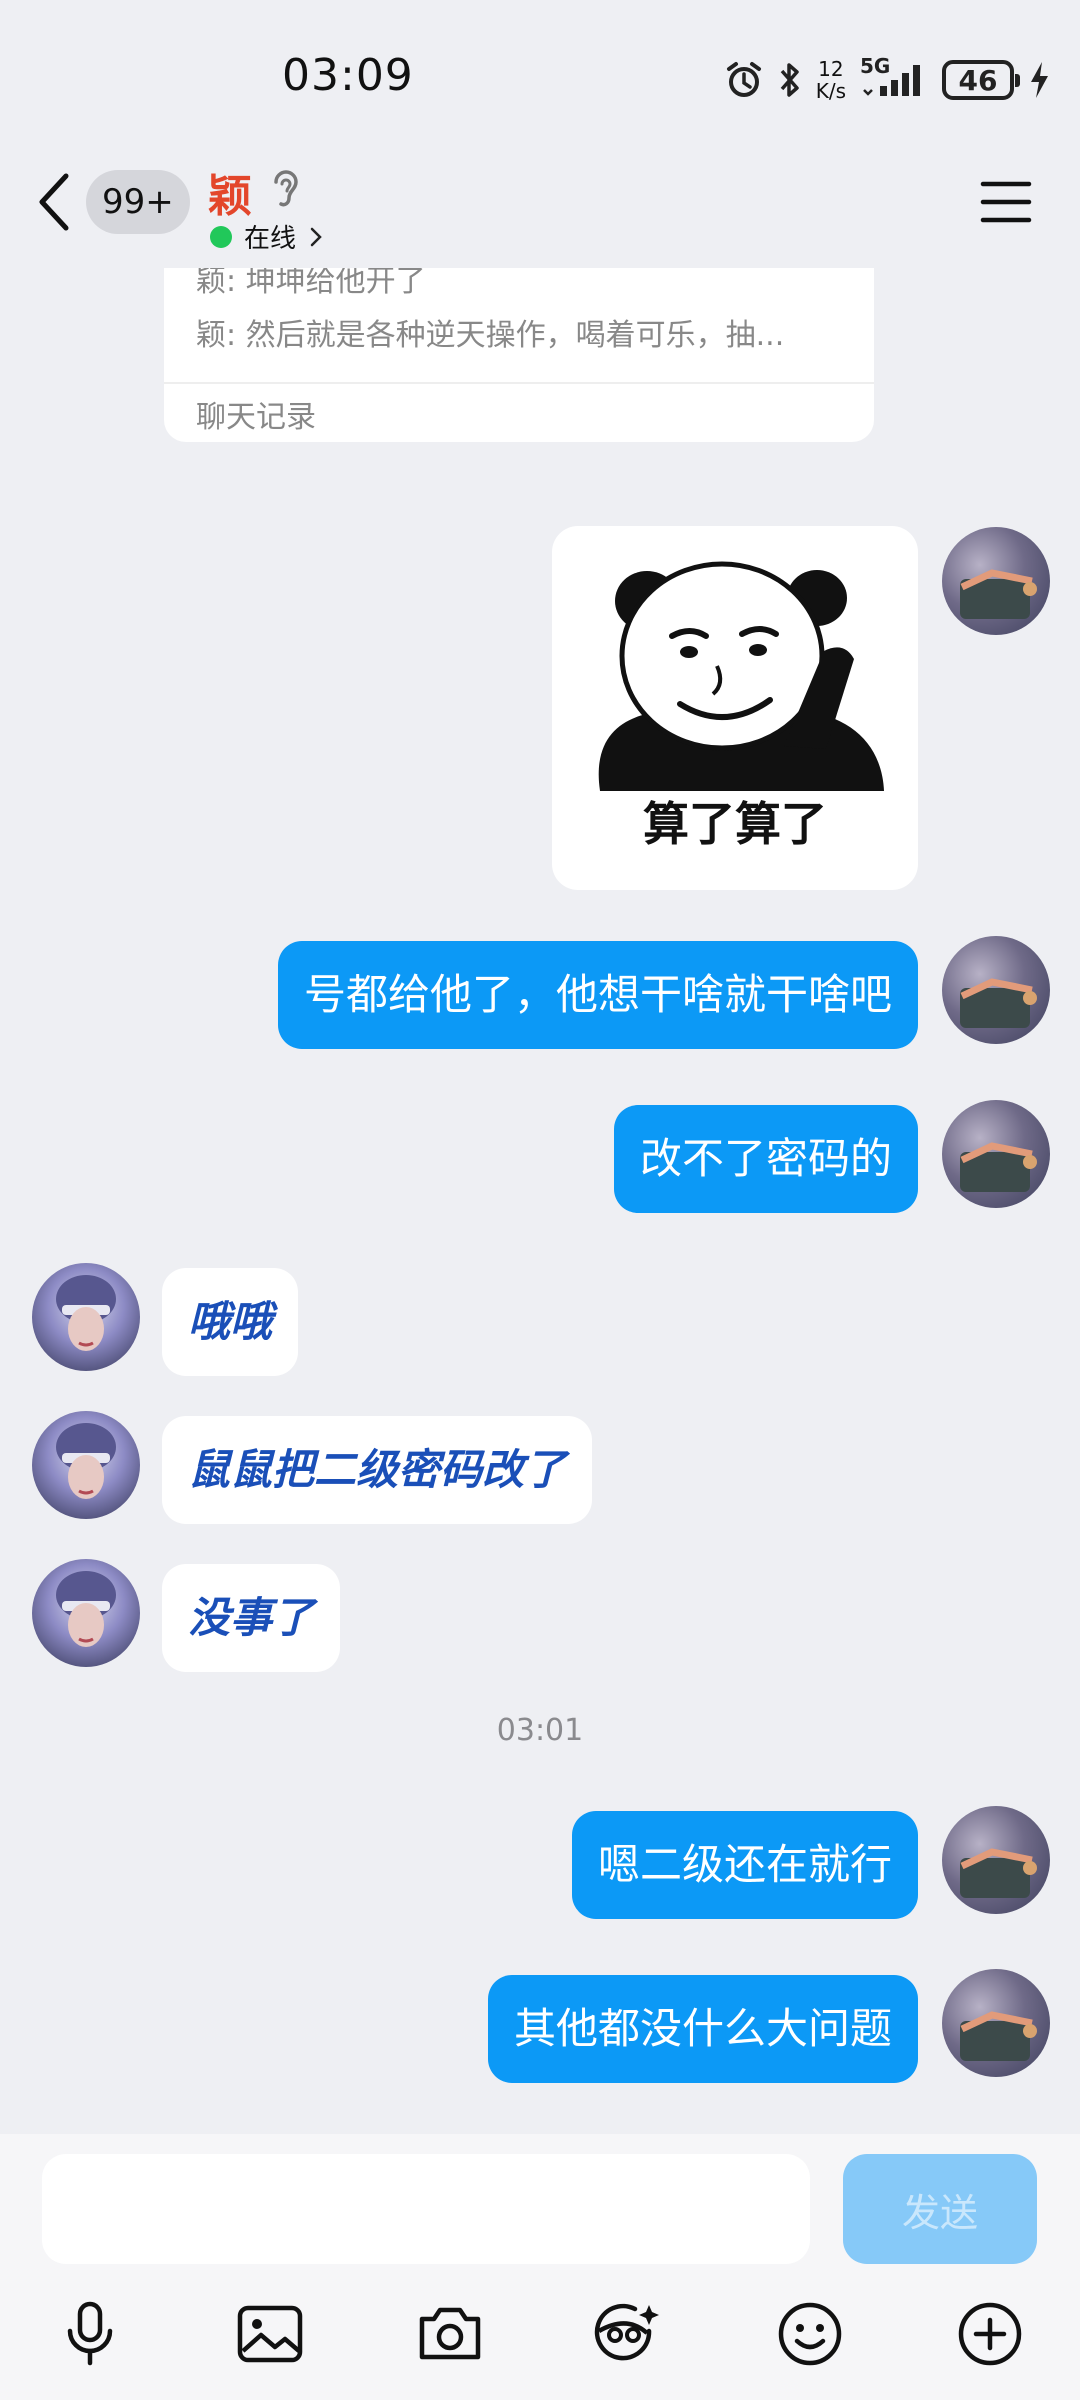 The width and height of the screenshot is (1080, 2400). What do you see at coordinates (256, 417) in the screenshot?
I see `forward-footer: 聊天记录` at bounding box center [256, 417].